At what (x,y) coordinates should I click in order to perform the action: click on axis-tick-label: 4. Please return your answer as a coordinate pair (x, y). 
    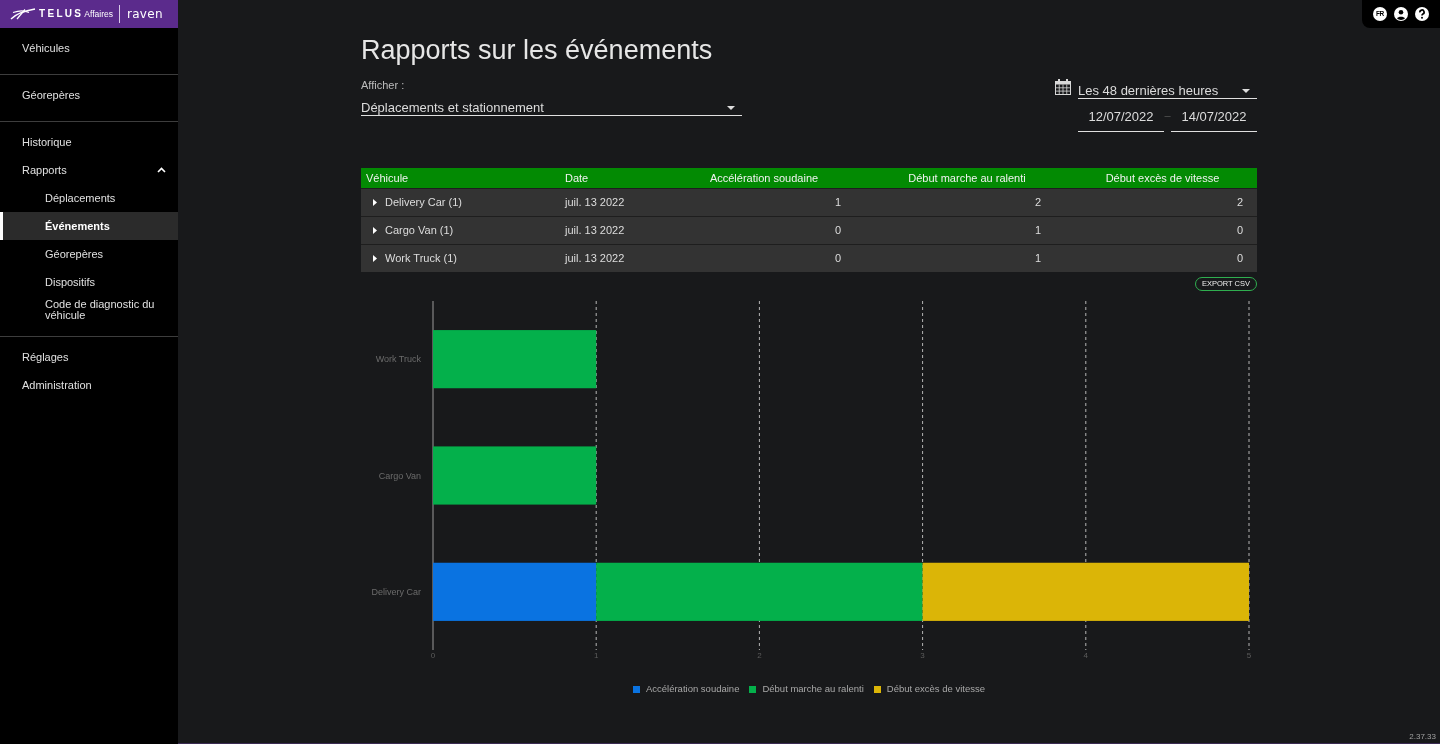
    Looking at the image, I should click on (1086, 655).